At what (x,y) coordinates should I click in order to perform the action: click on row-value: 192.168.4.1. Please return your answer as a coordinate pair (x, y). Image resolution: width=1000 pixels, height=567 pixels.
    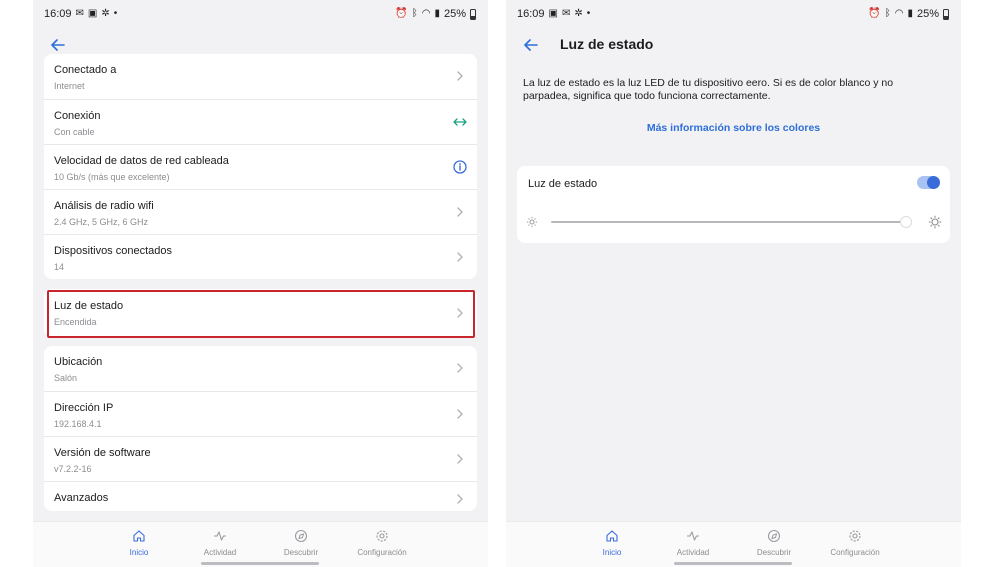
    Looking at the image, I should click on (78, 424).